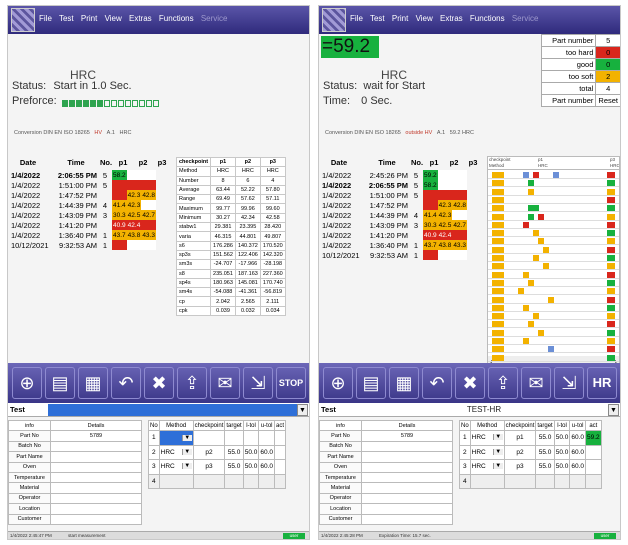 The height and width of the screenshot is (545, 628). I want to click on info-row: Temperature, so click(75, 477).